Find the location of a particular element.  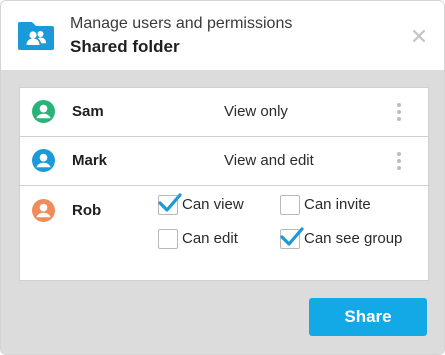

checkbox-label: Can view is located at coordinates (213, 204).